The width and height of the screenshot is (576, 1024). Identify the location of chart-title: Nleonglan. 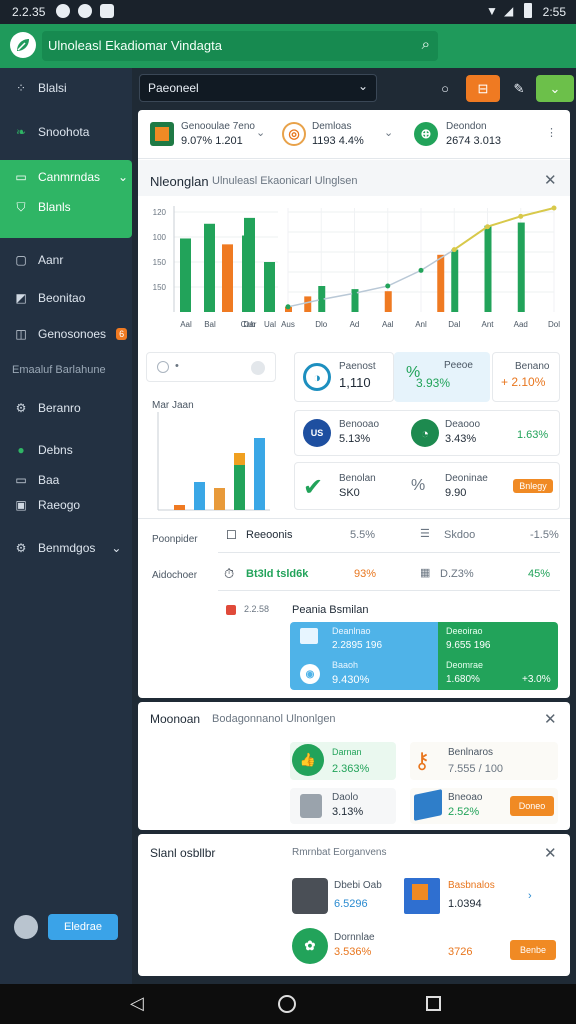
(179, 181).